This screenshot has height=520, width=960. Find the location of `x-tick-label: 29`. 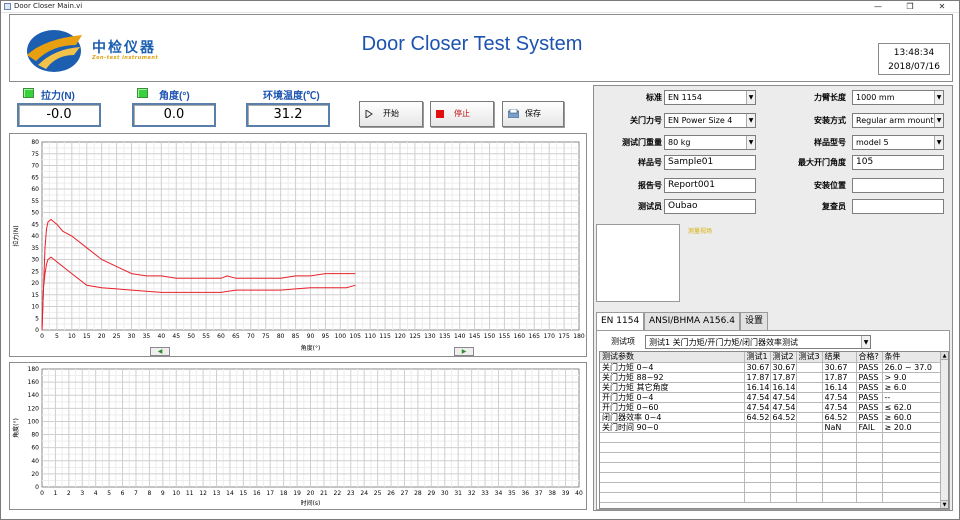

x-tick-label: 29 is located at coordinates (432, 493).